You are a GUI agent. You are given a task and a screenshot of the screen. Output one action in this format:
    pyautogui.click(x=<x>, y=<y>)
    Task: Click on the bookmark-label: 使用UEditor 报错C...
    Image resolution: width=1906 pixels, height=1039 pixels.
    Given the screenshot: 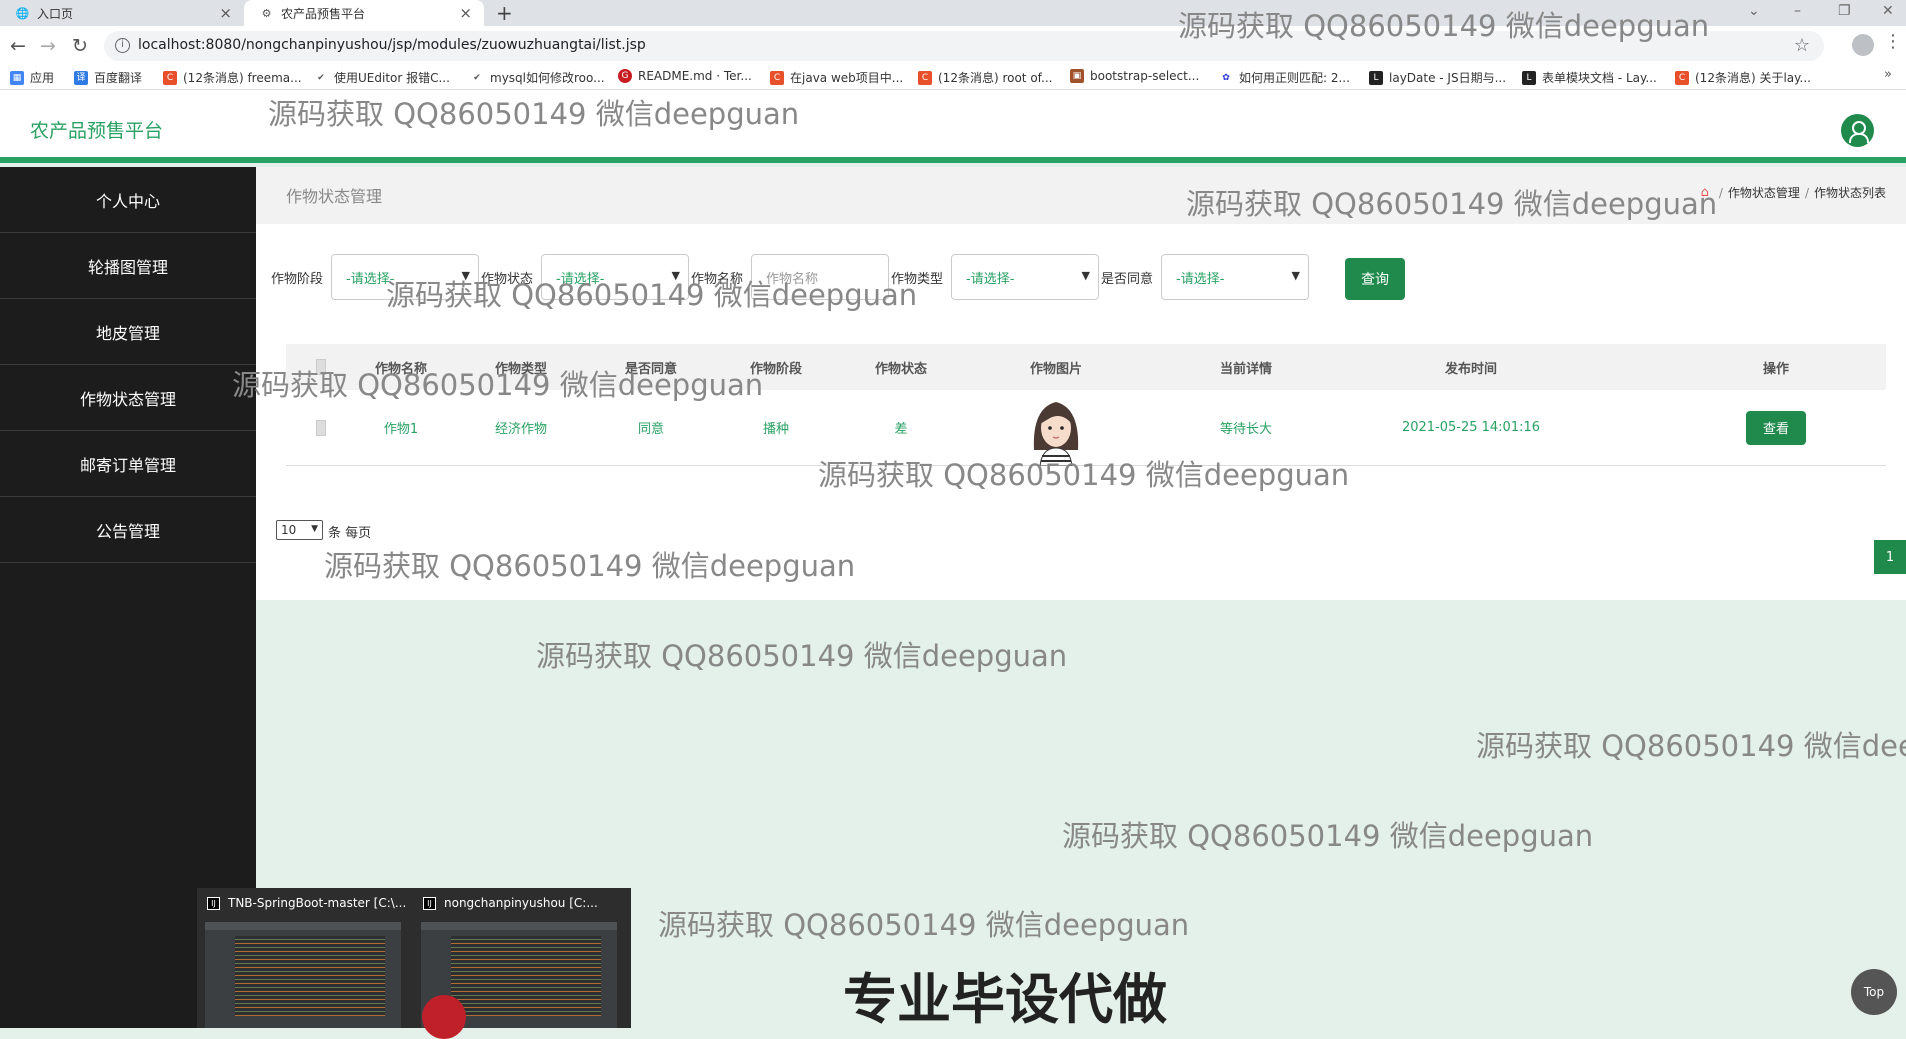 What is the action you would take?
    pyautogui.click(x=392, y=78)
    